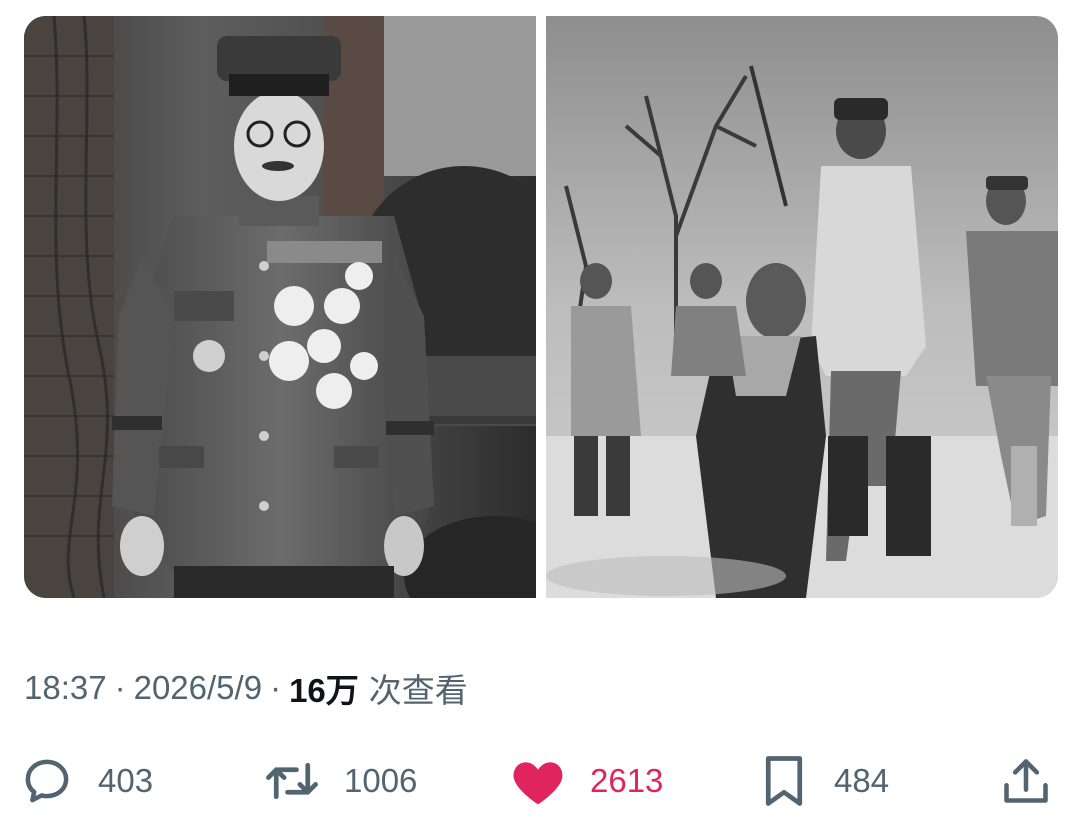 The height and width of the screenshot is (821, 1080). I want to click on share-upload-icon, so click(1026, 781).